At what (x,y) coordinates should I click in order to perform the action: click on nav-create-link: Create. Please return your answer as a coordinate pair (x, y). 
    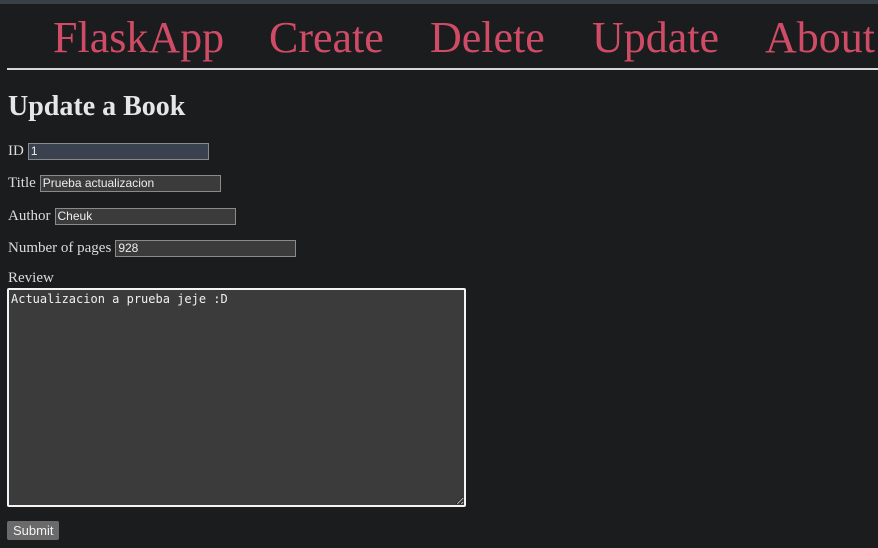
    Looking at the image, I should click on (326, 38).